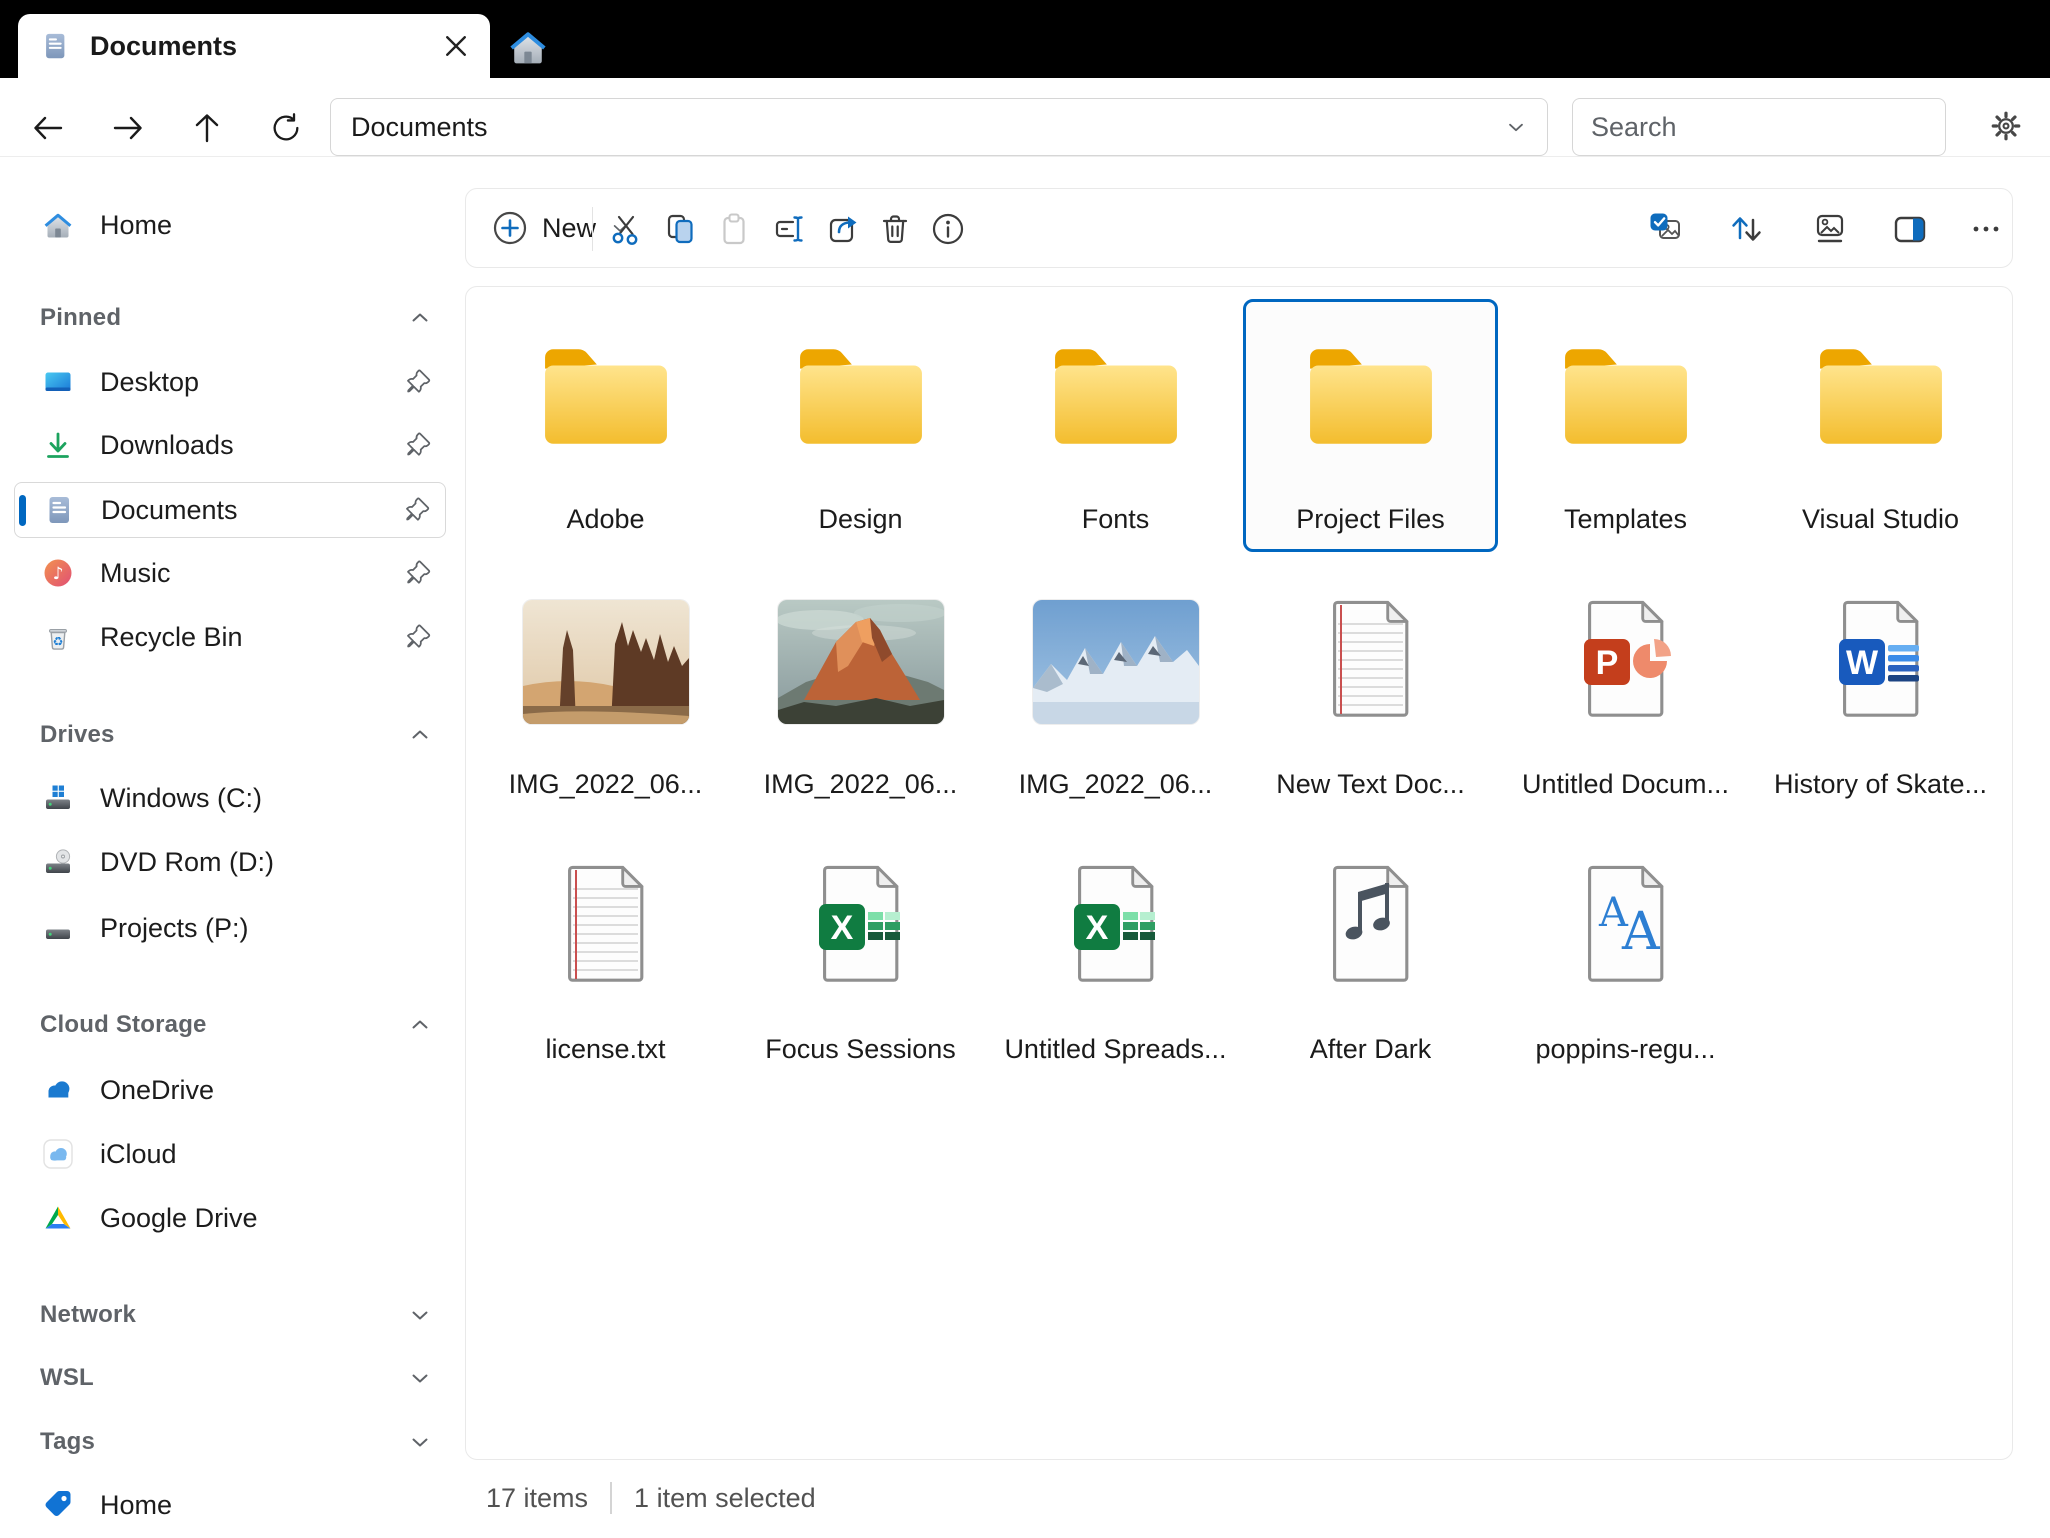 This screenshot has width=2050, height=1538. Describe the element at coordinates (1665, 226) in the screenshot. I see `multi-select-icon` at that location.